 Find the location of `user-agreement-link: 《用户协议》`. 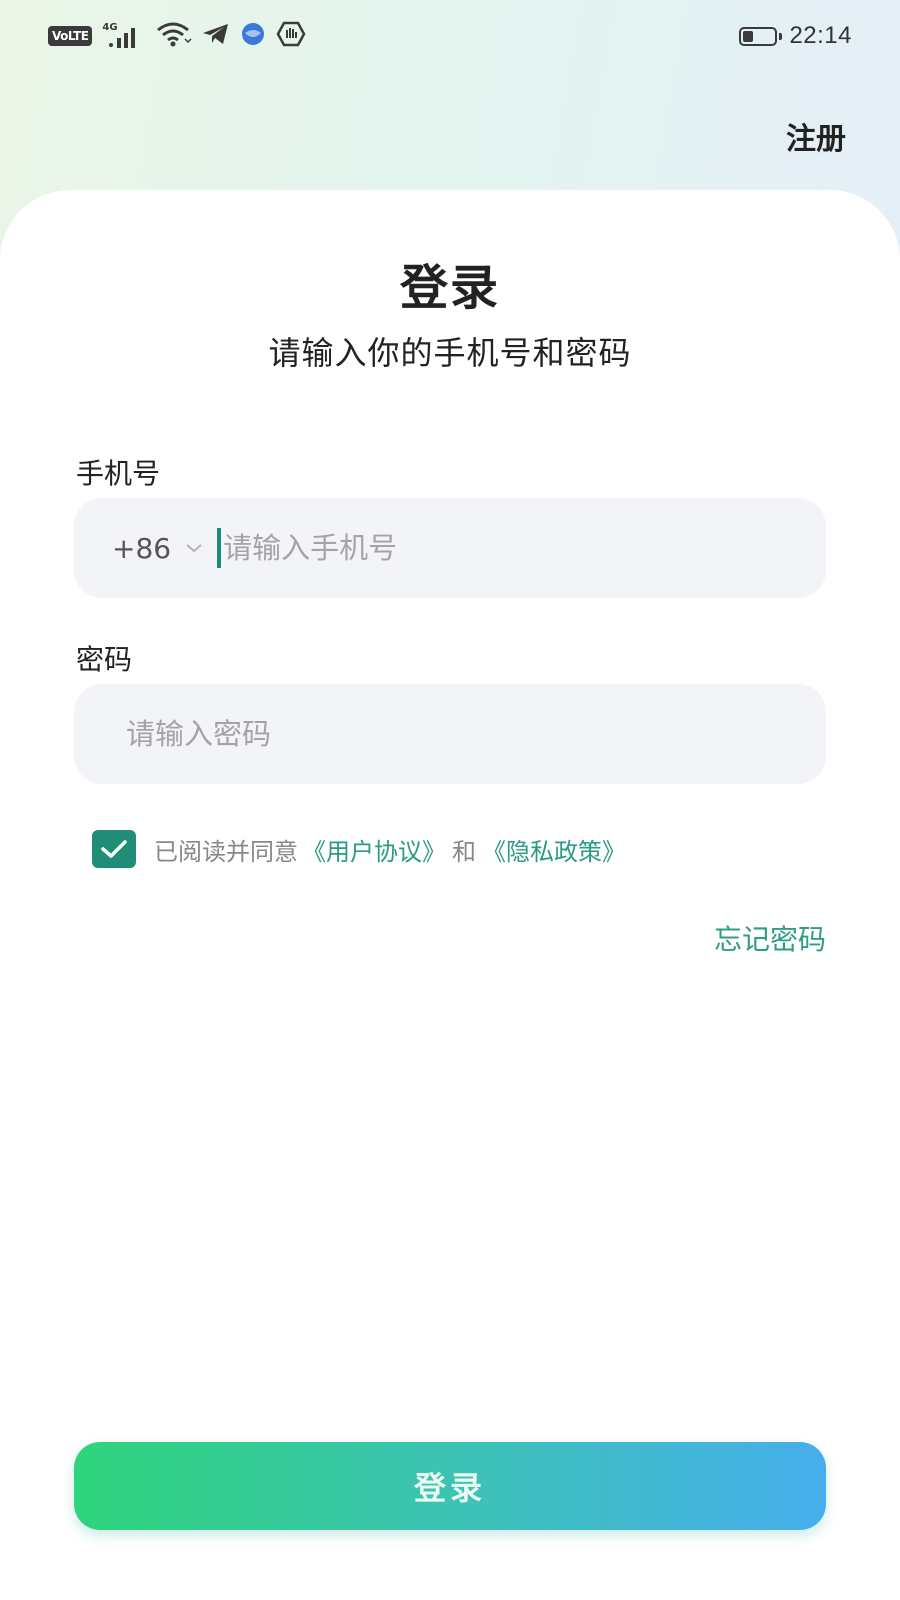

user-agreement-link: 《用户协议》 is located at coordinates (374, 849).